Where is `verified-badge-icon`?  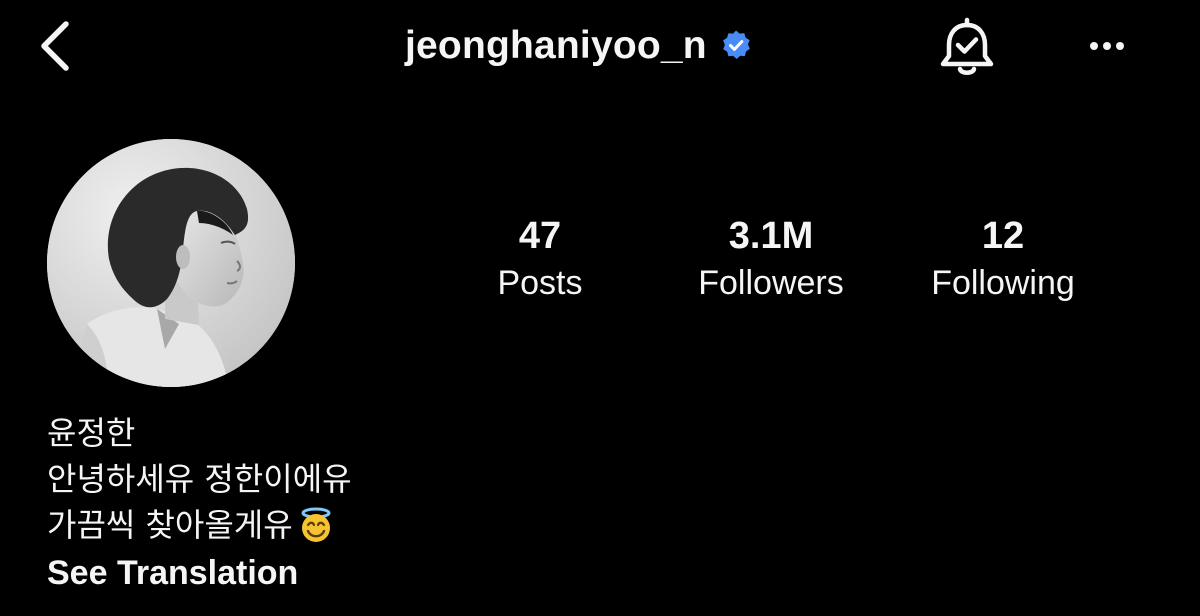 verified-badge-icon is located at coordinates (736, 44).